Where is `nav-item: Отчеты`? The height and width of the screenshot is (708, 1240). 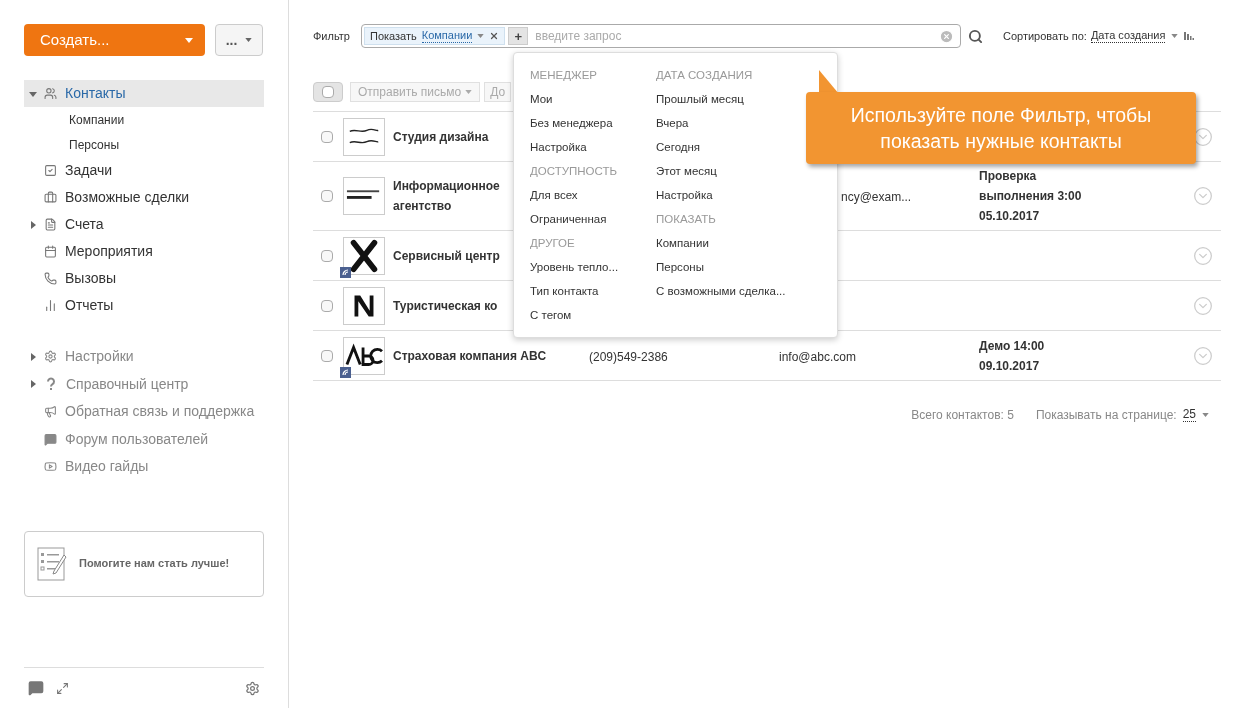 nav-item: Отчеты is located at coordinates (144, 305).